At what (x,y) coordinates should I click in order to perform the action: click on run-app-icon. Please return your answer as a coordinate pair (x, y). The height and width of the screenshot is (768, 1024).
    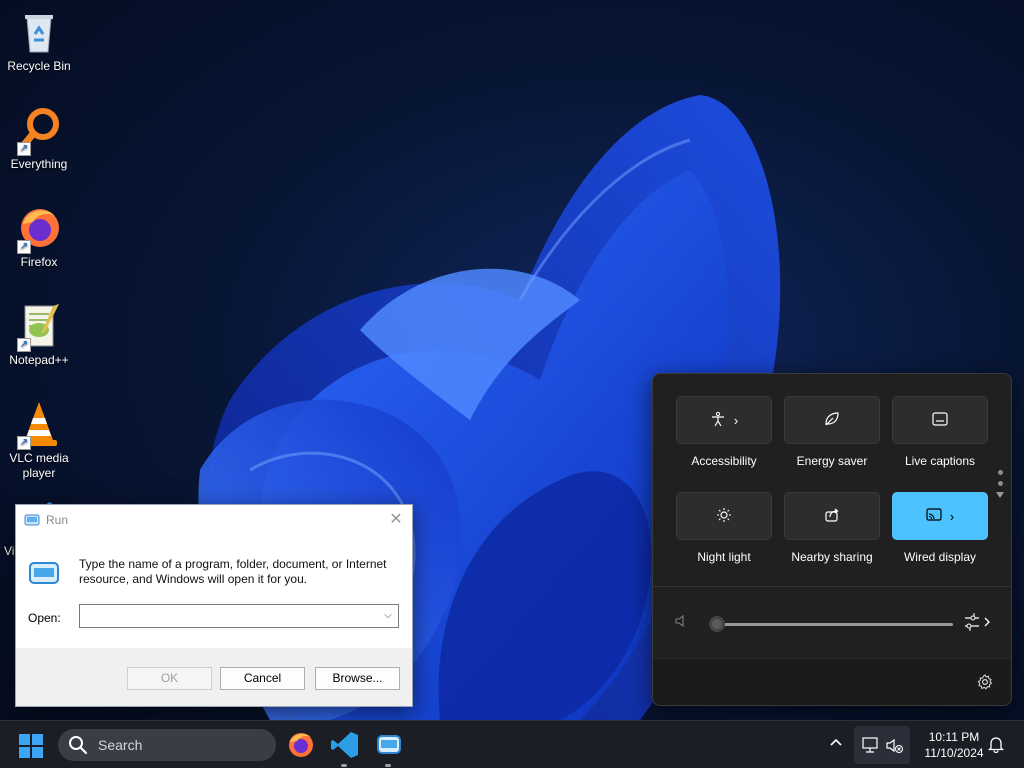
    Looking at the image, I should click on (32, 520).